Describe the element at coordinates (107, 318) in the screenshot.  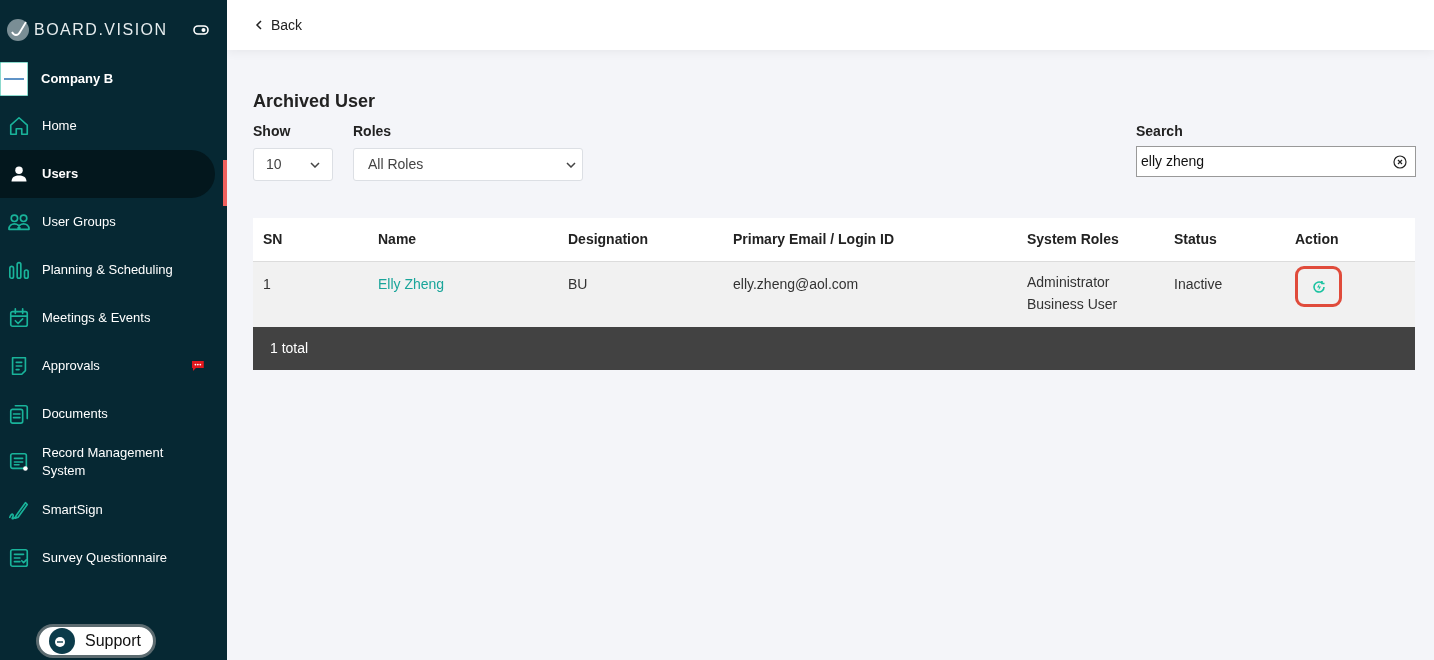
I see `nav-item: Meetings & Events` at that location.